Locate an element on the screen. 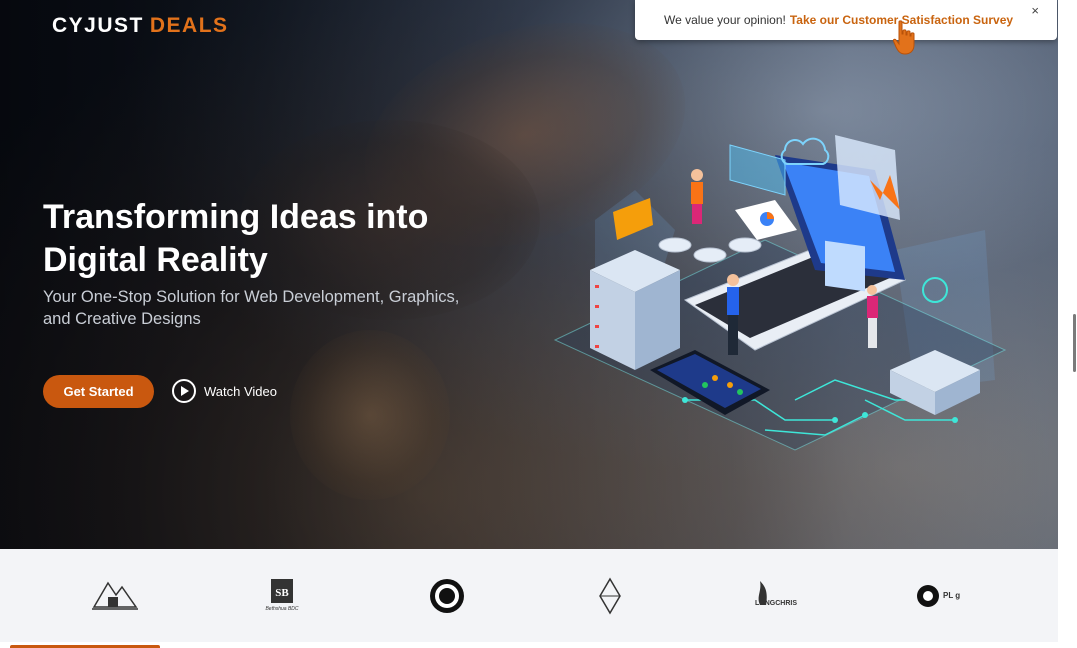 The image size is (1077, 648). hero-subtitle-line2: and Creative Designs is located at coordinates (122, 319).